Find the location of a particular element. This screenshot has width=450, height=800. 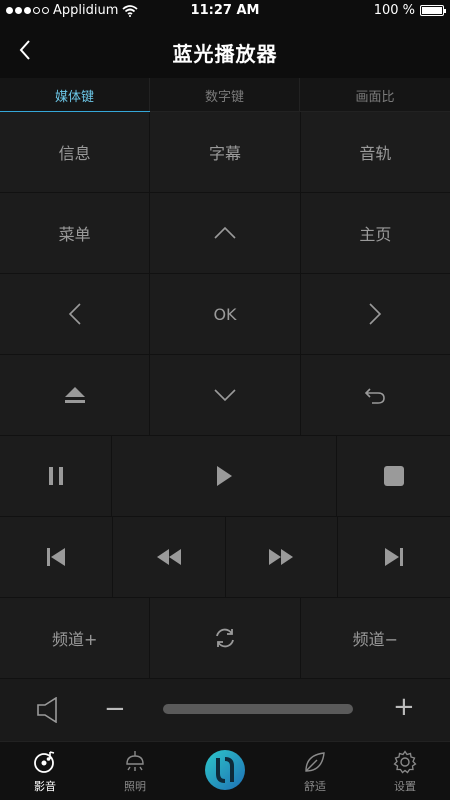

bottom-tab-label: 舒适 is located at coordinates (315, 786).